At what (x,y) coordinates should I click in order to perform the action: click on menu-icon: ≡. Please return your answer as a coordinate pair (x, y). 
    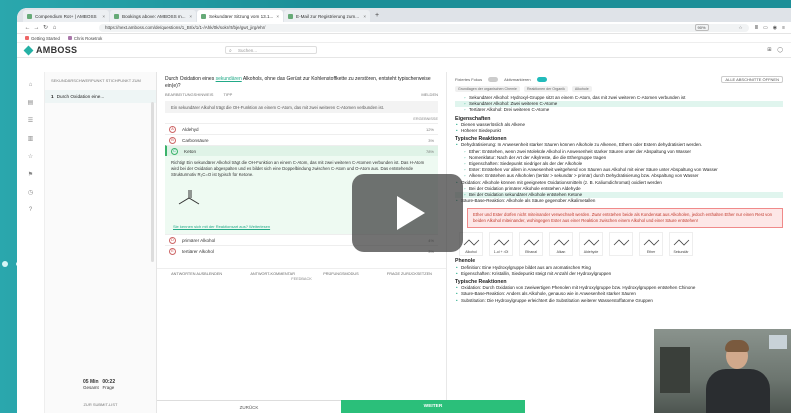
    Looking at the image, I should click on (783, 28).